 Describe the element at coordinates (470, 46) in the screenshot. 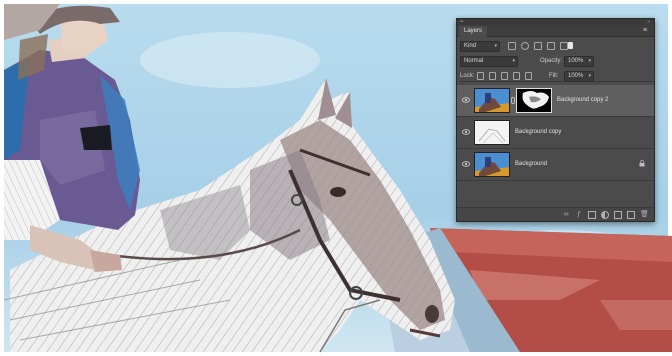

I see `filter-kind-label: Kind` at that location.